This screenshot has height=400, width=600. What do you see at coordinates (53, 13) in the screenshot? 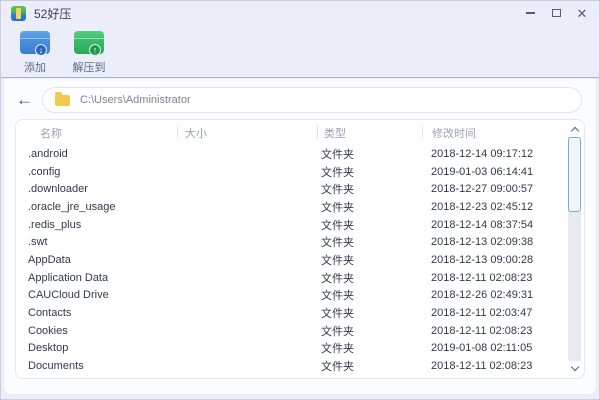
I see `window-title: 52好压` at bounding box center [53, 13].